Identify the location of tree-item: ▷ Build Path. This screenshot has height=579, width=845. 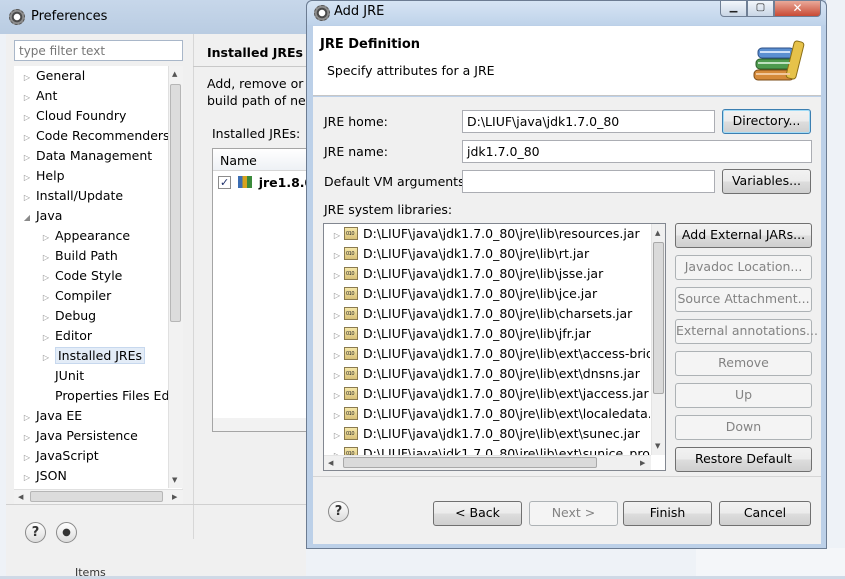
(79, 256).